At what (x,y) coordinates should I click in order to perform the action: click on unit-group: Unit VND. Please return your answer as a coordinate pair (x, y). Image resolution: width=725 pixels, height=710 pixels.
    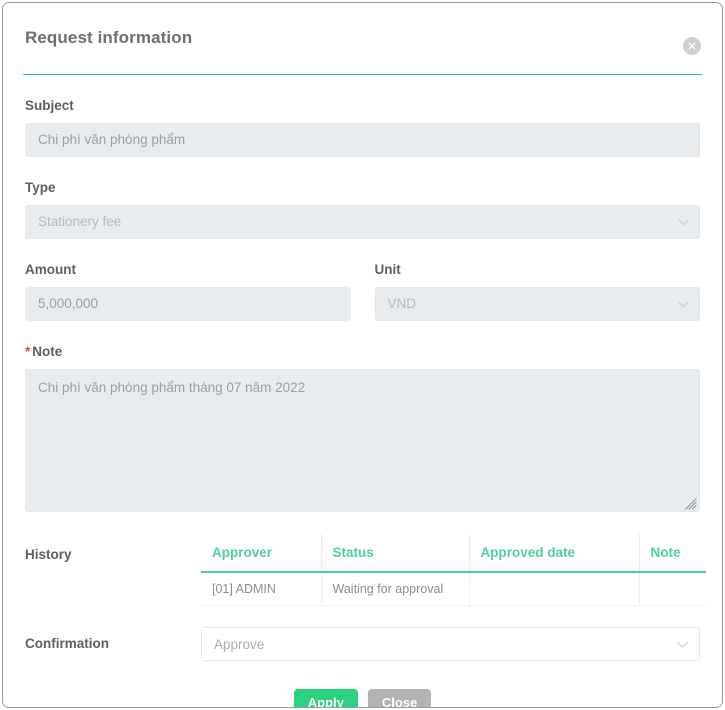
    Looking at the image, I should click on (537, 280).